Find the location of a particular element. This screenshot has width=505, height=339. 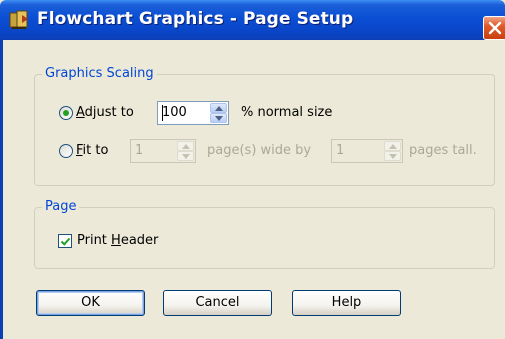

page-group-label: Page is located at coordinates (61, 206).